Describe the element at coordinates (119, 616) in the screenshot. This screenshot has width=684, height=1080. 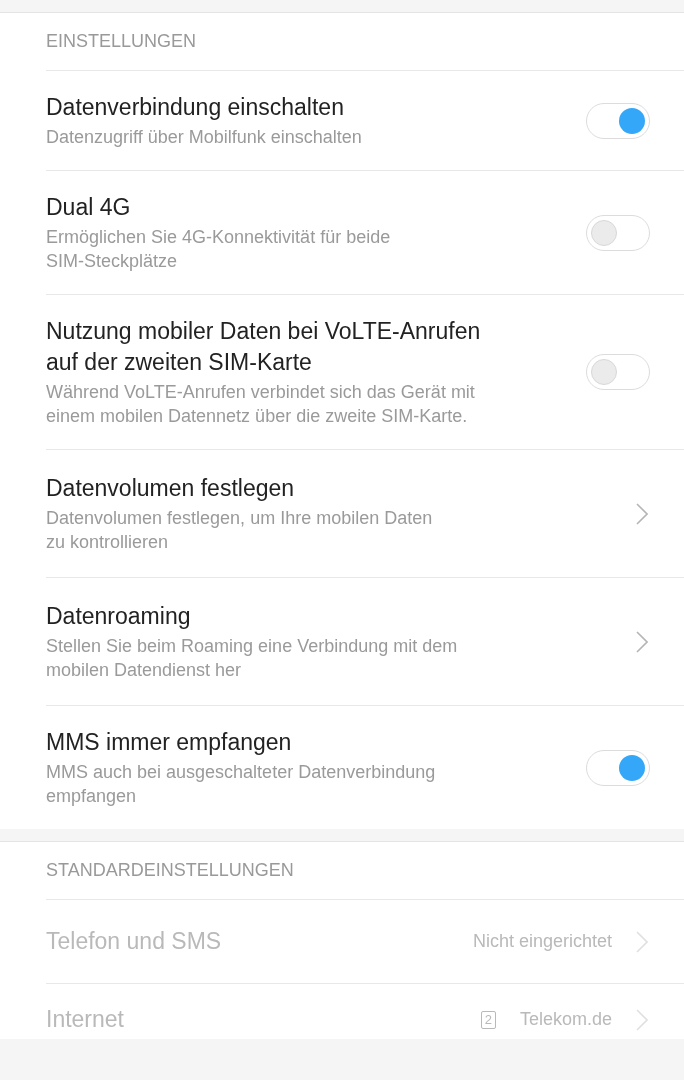
I see `setting-title: Datenroaming` at that location.